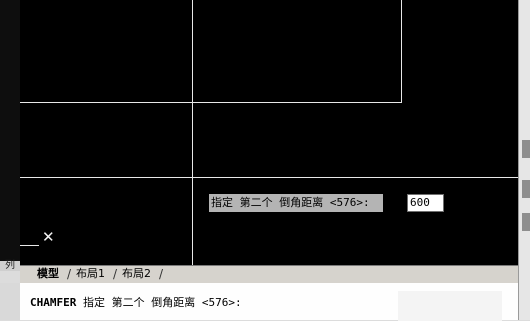 The width and height of the screenshot is (530, 321). I want to click on cad-line-horizontal-lower, so click(269, 177).